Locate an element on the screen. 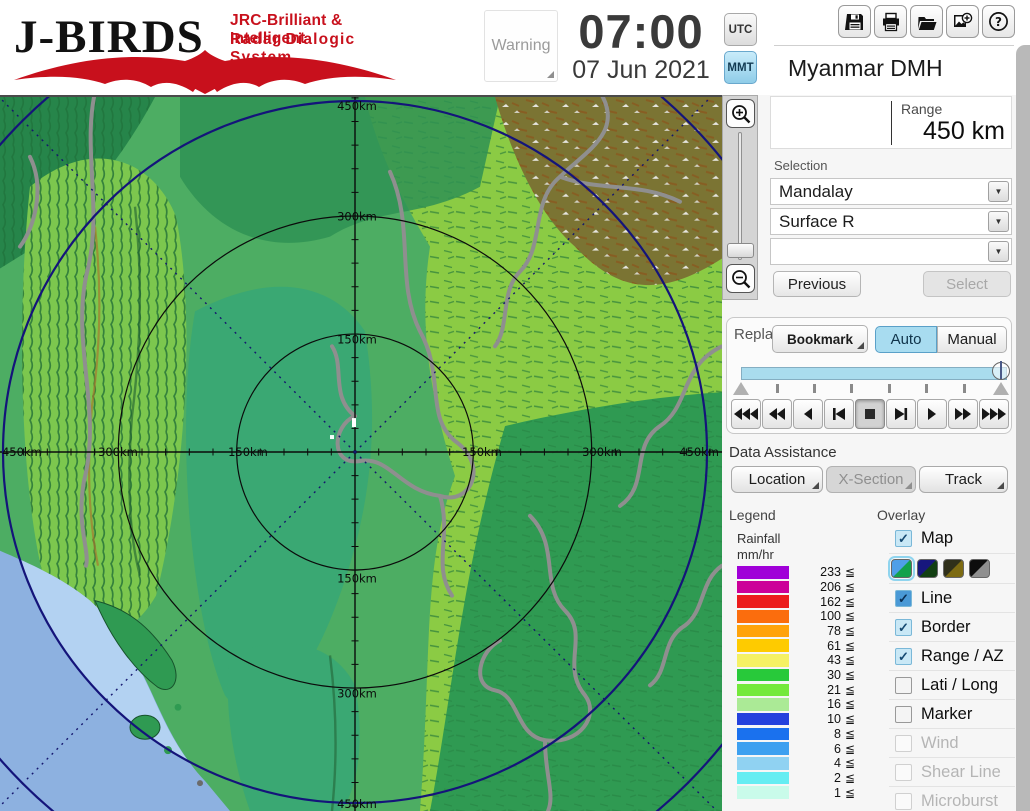  radar-site-dot is located at coordinates (332, 437).